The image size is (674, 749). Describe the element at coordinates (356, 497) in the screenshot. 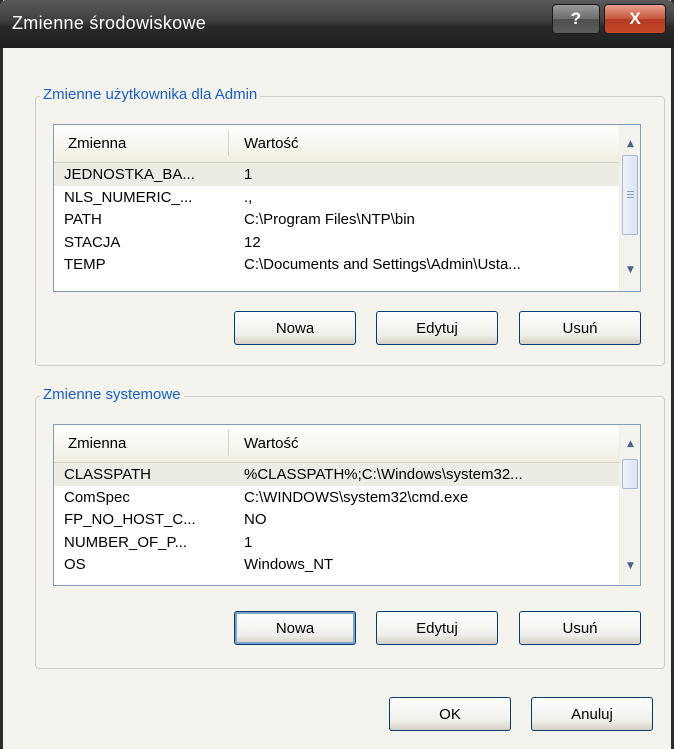

I see `variable-value: C:\WINDOWS\system32\cmd.exe` at that location.